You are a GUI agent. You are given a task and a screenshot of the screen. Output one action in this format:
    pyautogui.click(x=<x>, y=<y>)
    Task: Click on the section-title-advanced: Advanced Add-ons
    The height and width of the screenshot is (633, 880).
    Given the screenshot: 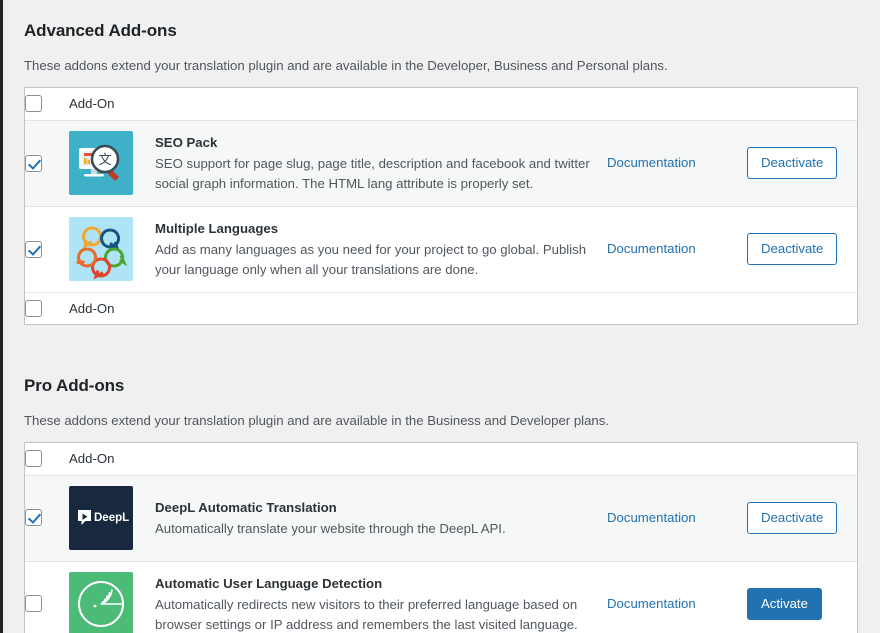 What is the action you would take?
    pyautogui.click(x=100, y=30)
    